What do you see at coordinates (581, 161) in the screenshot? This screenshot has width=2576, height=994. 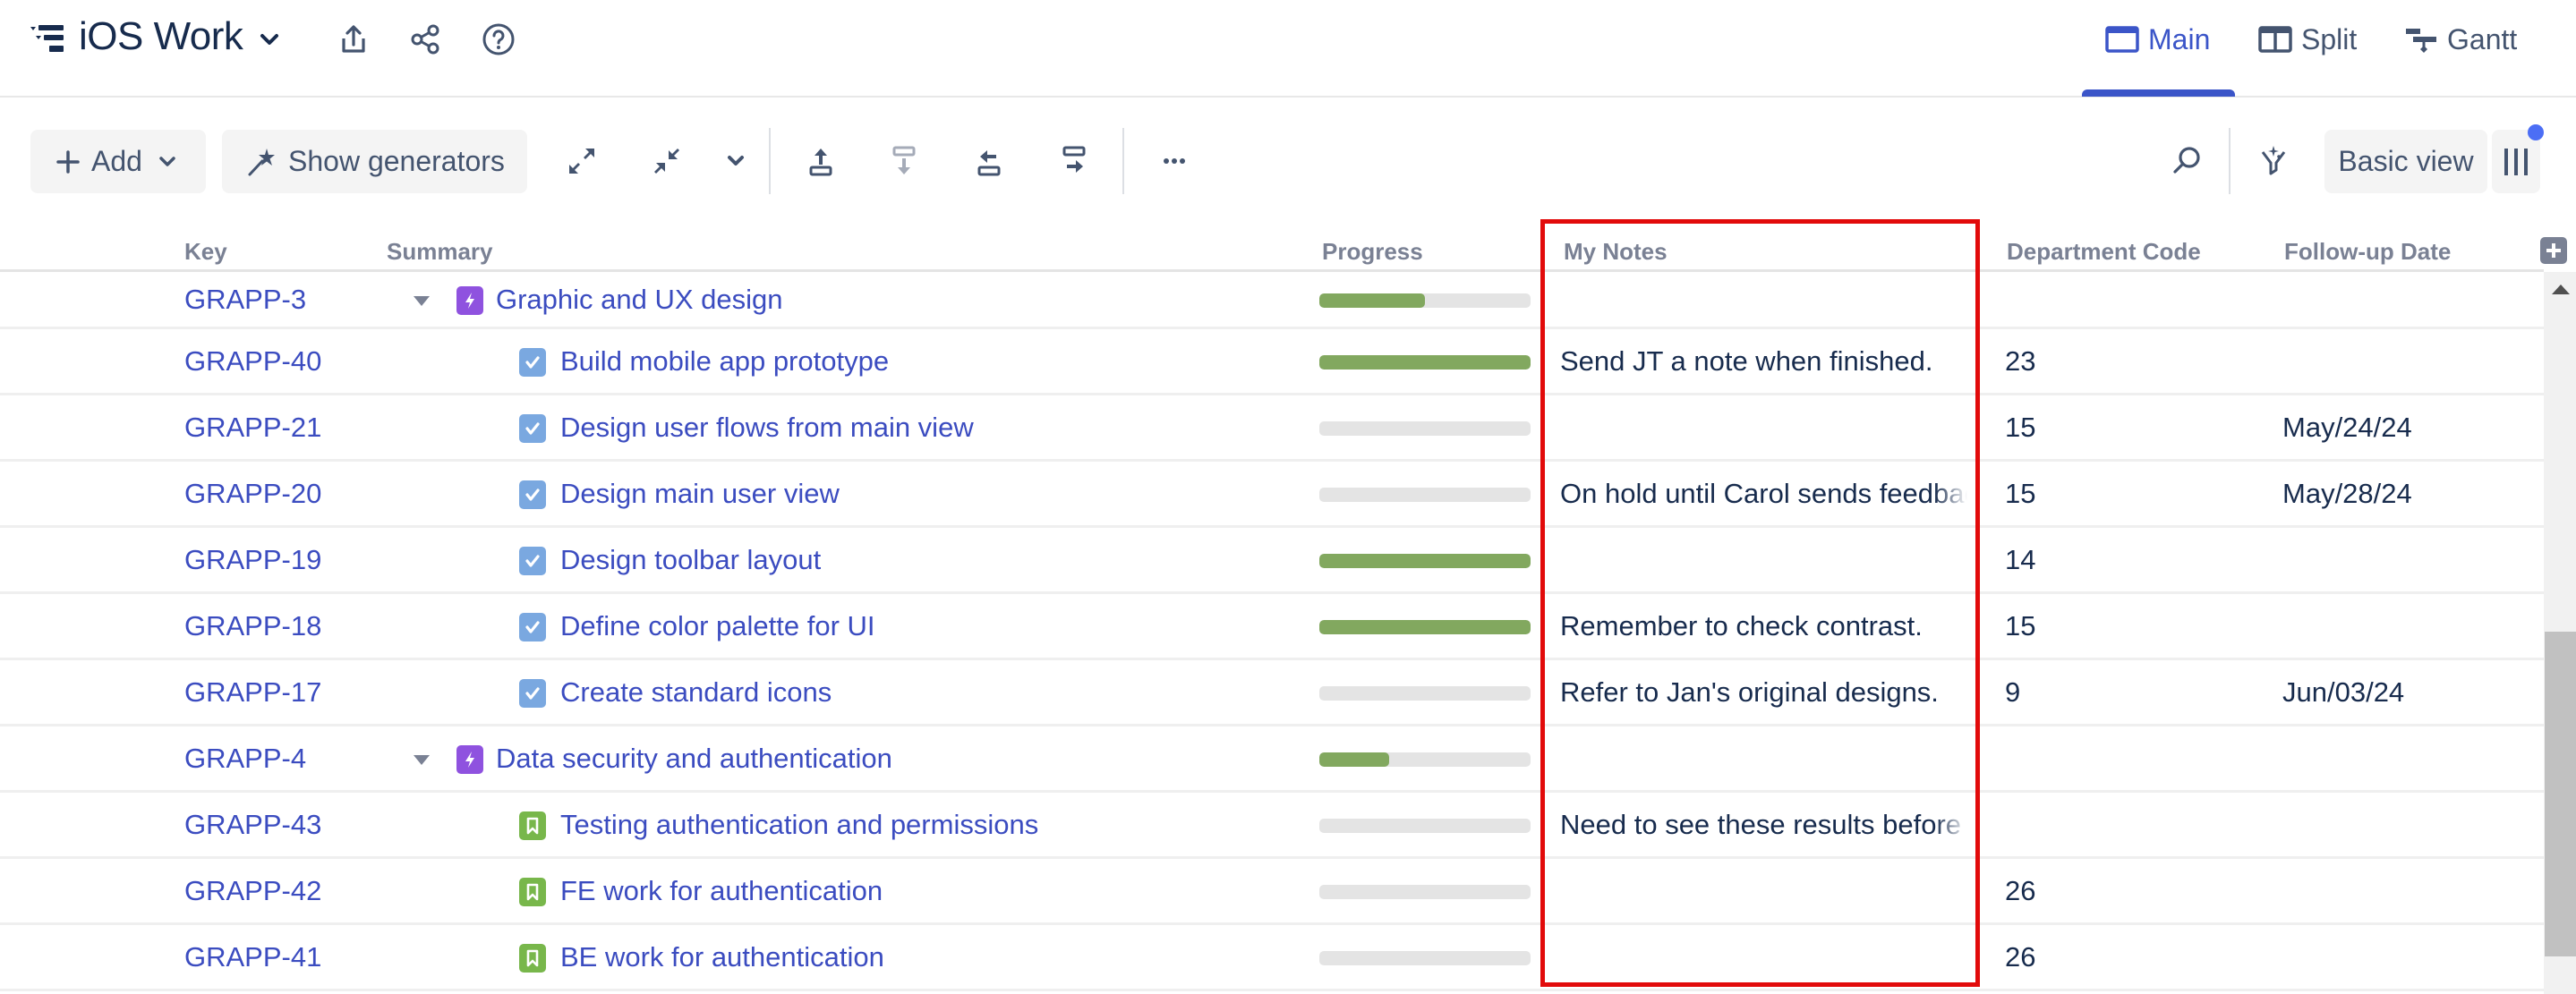 I see `expand-all-button` at bounding box center [581, 161].